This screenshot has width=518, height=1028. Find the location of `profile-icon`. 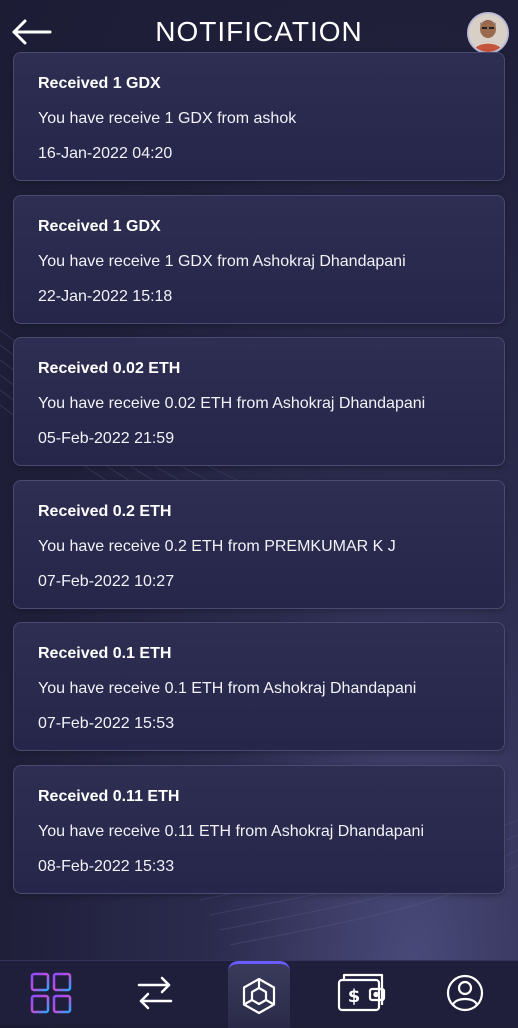

profile-icon is located at coordinates (465, 993).